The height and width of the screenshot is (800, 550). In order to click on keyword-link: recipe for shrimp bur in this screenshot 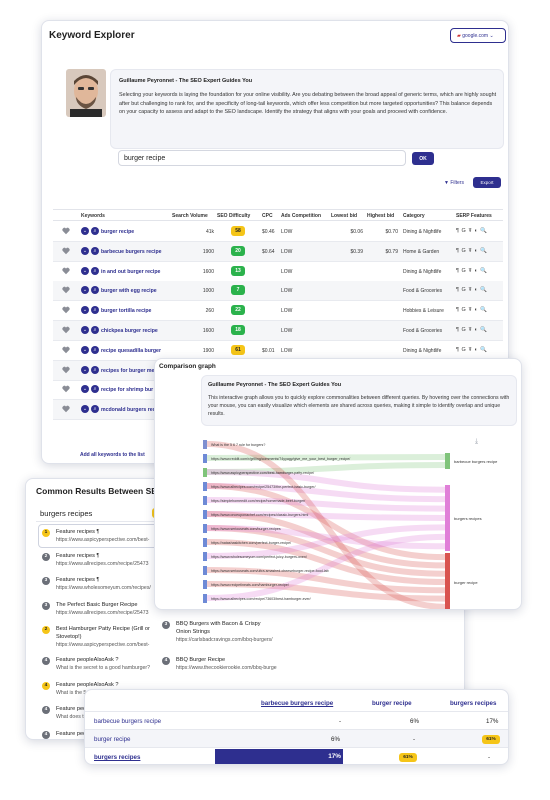, I will do `click(127, 390)`.